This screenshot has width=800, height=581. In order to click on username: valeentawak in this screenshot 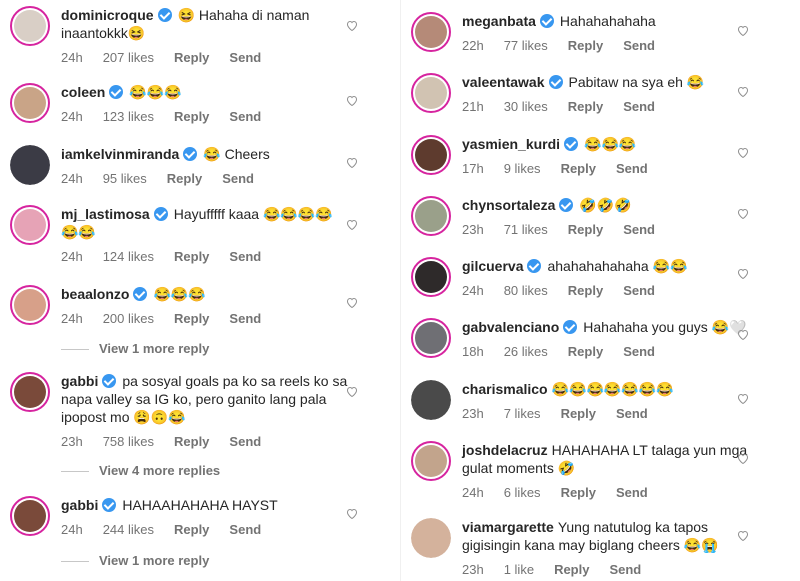, I will do `click(503, 82)`.